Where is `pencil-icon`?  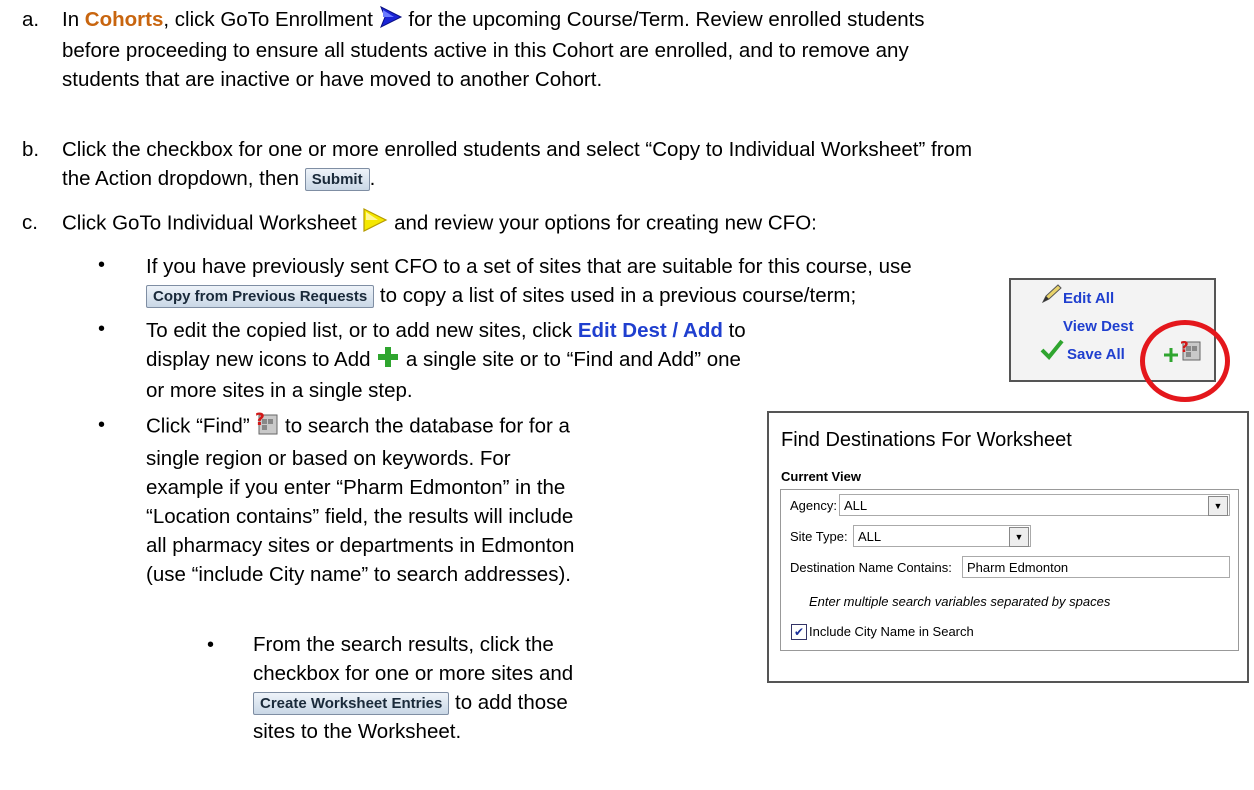 pencil-icon is located at coordinates (1052, 297).